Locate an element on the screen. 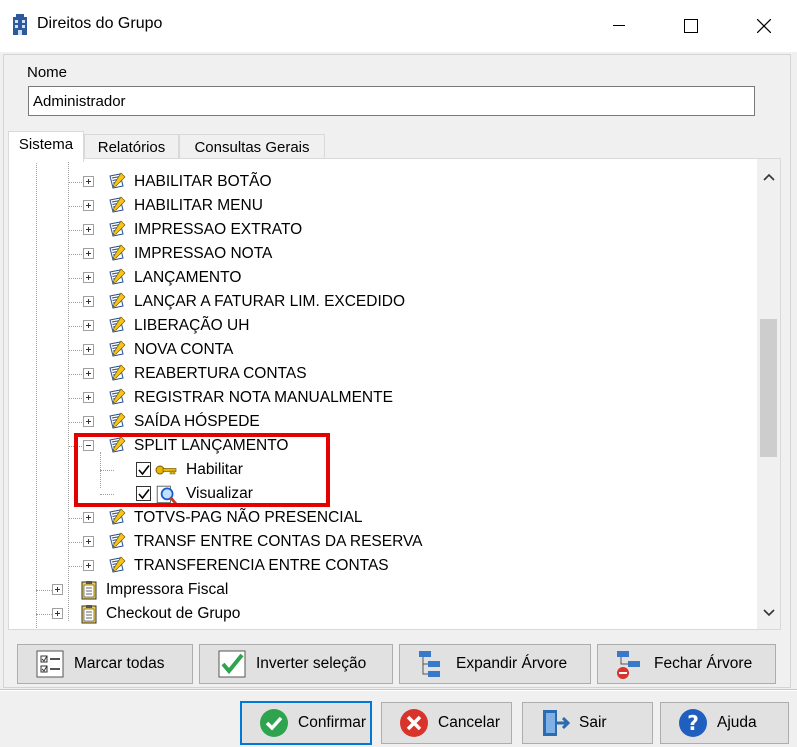 This screenshot has width=797, height=747. cancelar-button: Cancelar is located at coordinates (446, 723).